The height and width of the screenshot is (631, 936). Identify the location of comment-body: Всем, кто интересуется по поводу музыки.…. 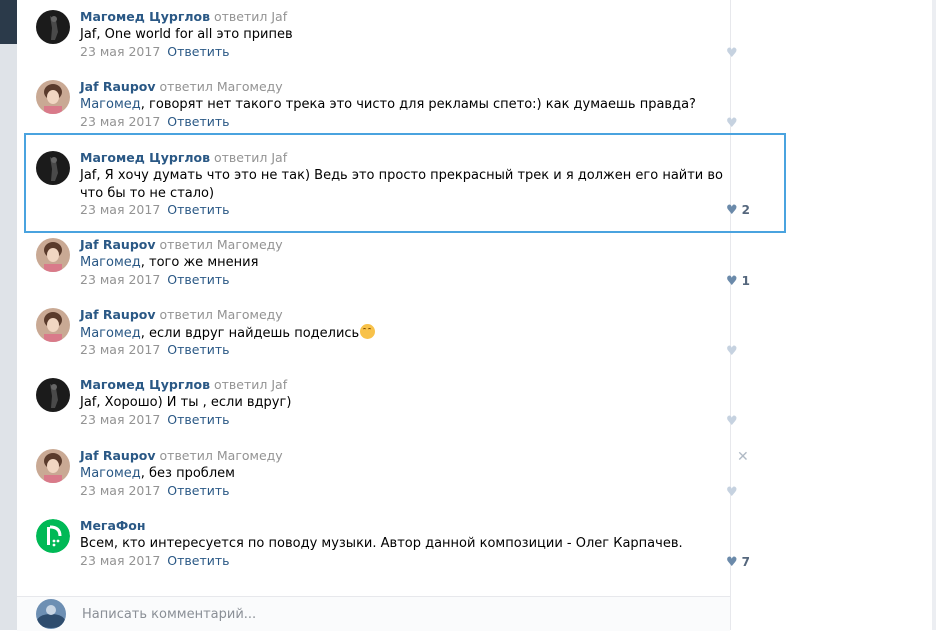
(381, 543).